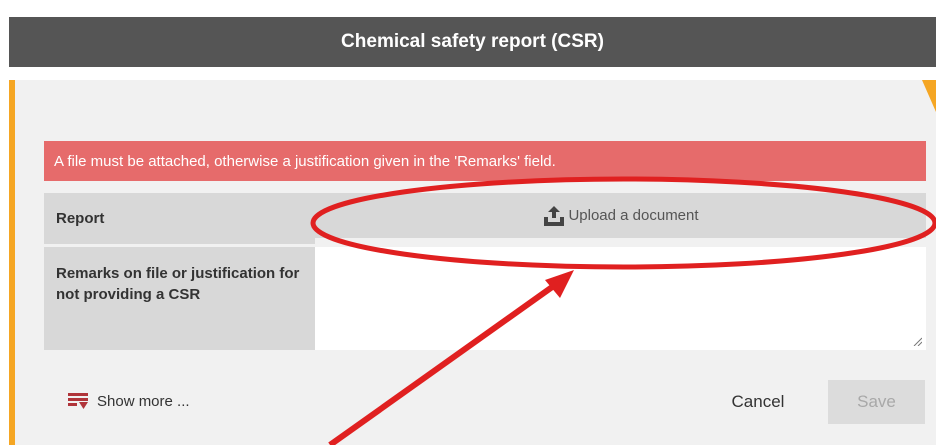  Describe the element at coordinates (633, 215) in the screenshot. I see `upload-label: Upload a document` at that location.